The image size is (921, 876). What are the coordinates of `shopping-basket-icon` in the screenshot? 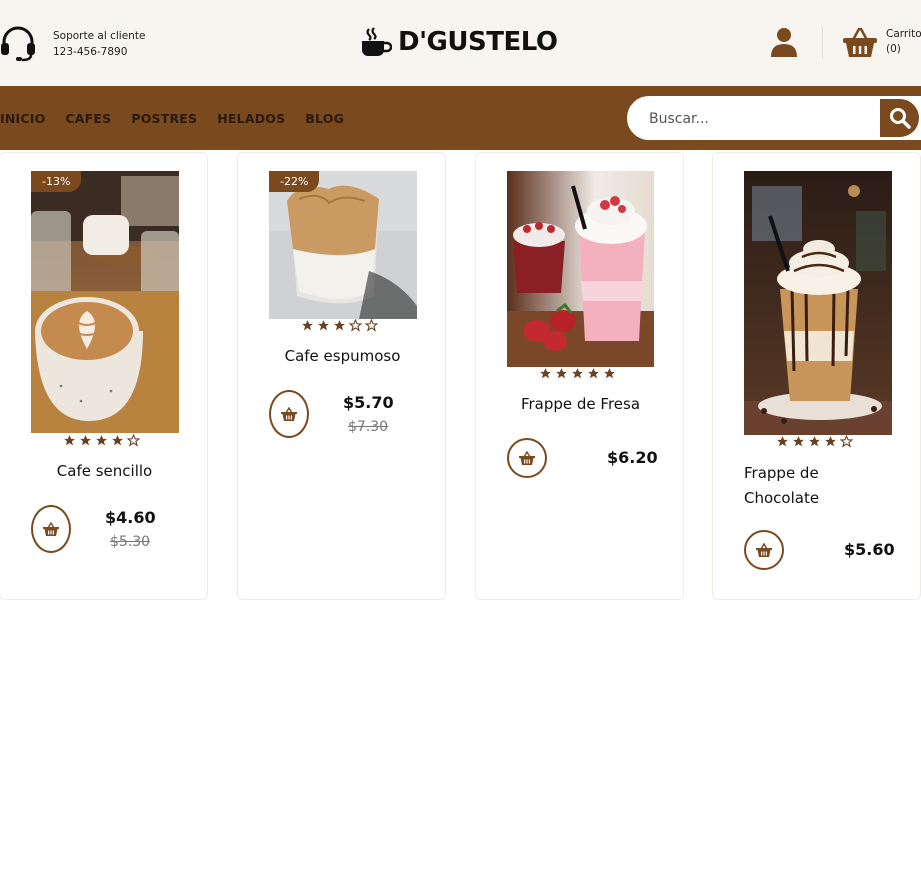 It's located at (860, 42).